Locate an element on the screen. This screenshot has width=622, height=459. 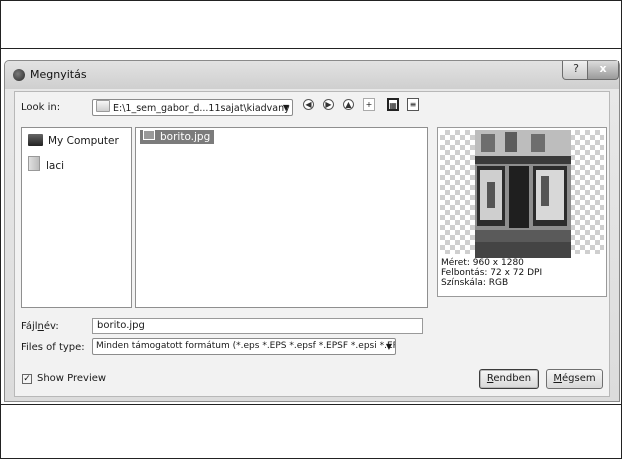
cancel-label-rest: égsem is located at coordinates (579, 378).